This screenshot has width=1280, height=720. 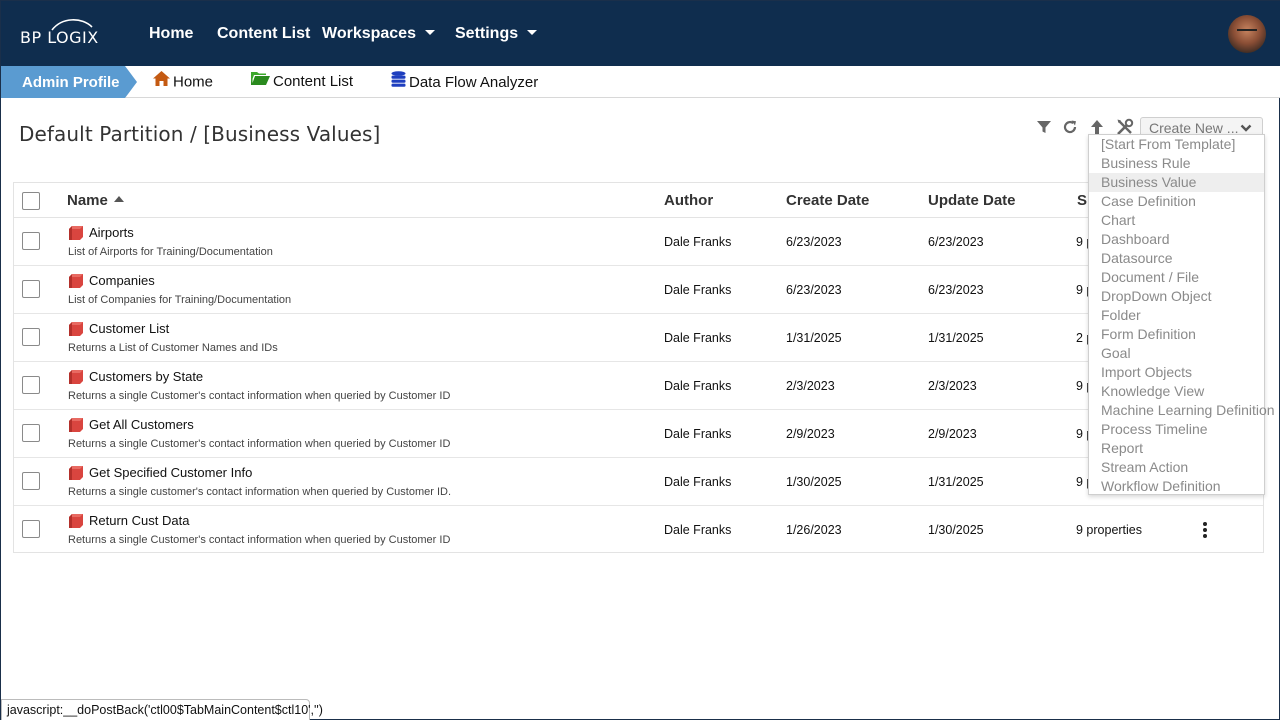 What do you see at coordinates (1176, 201) in the screenshot?
I see `dropdown-option: Case Definition` at bounding box center [1176, 201].